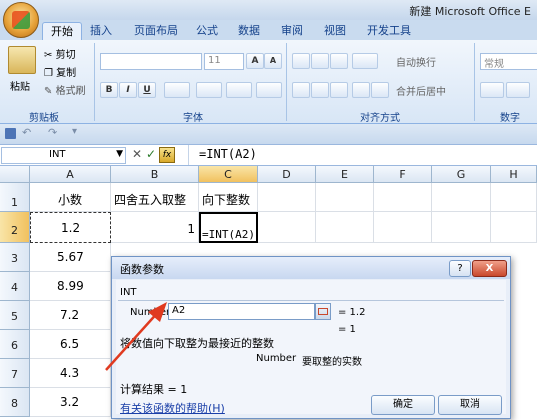 Image resolution: width=537 pixels, height=420 pixels. Describe the element at coordinates (365, 61) in the screenshot. I see `orientation-button` at that location.